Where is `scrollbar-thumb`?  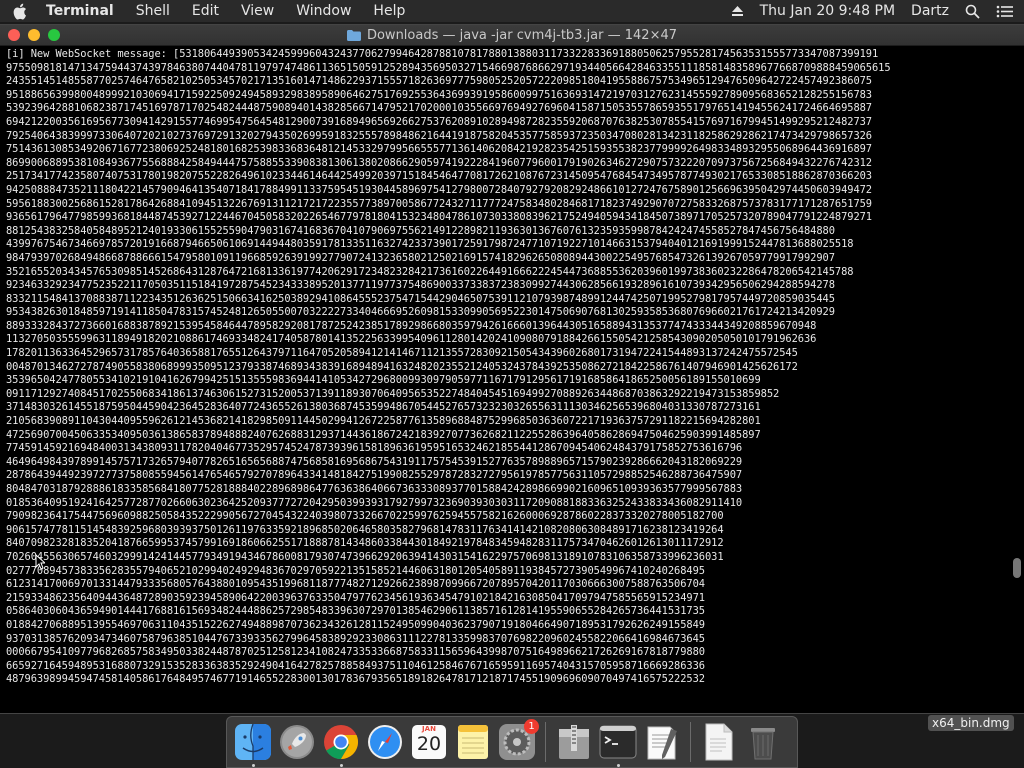
scrollbar-thumb is located at coordinates (1017, 568).